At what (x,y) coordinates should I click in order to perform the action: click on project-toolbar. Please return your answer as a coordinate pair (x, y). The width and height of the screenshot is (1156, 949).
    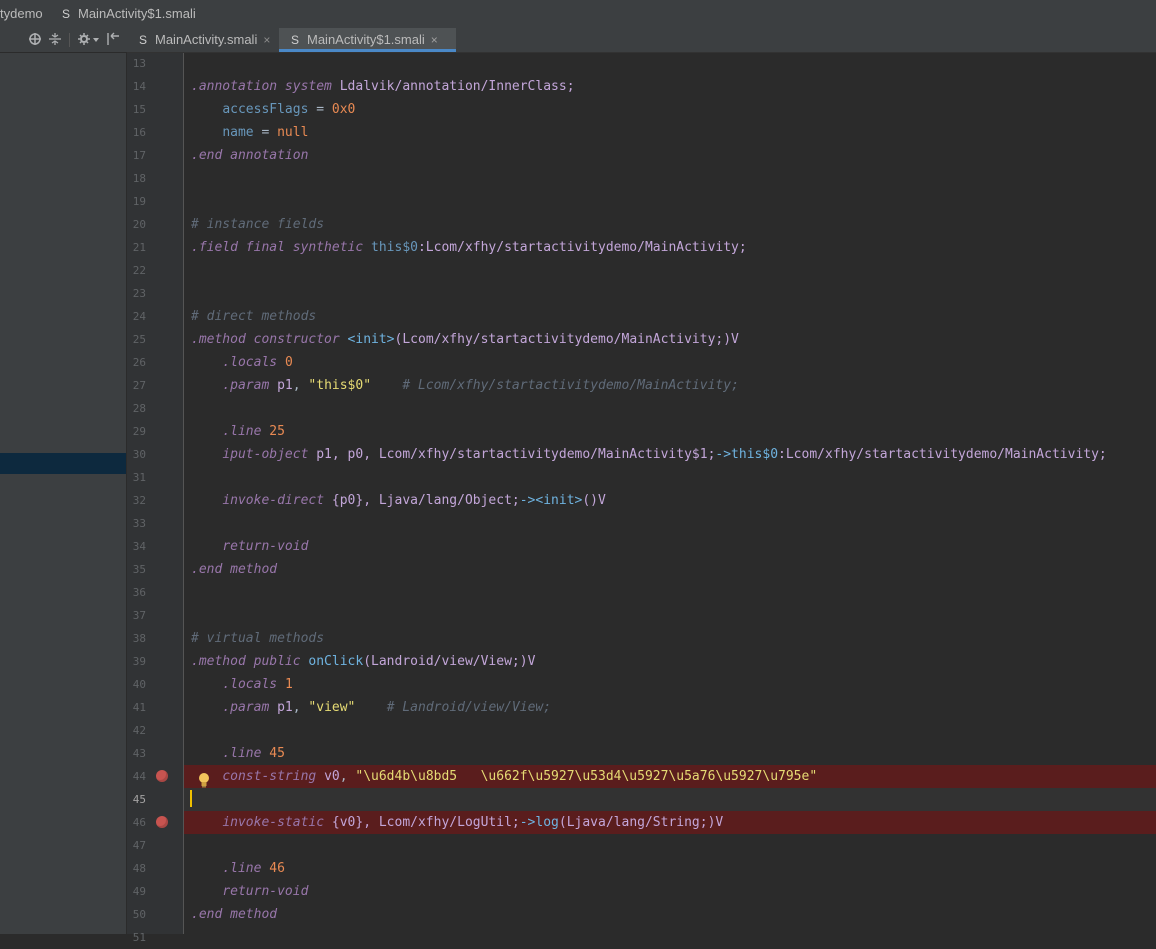
    Looking at the image, I should click on (63, 40).